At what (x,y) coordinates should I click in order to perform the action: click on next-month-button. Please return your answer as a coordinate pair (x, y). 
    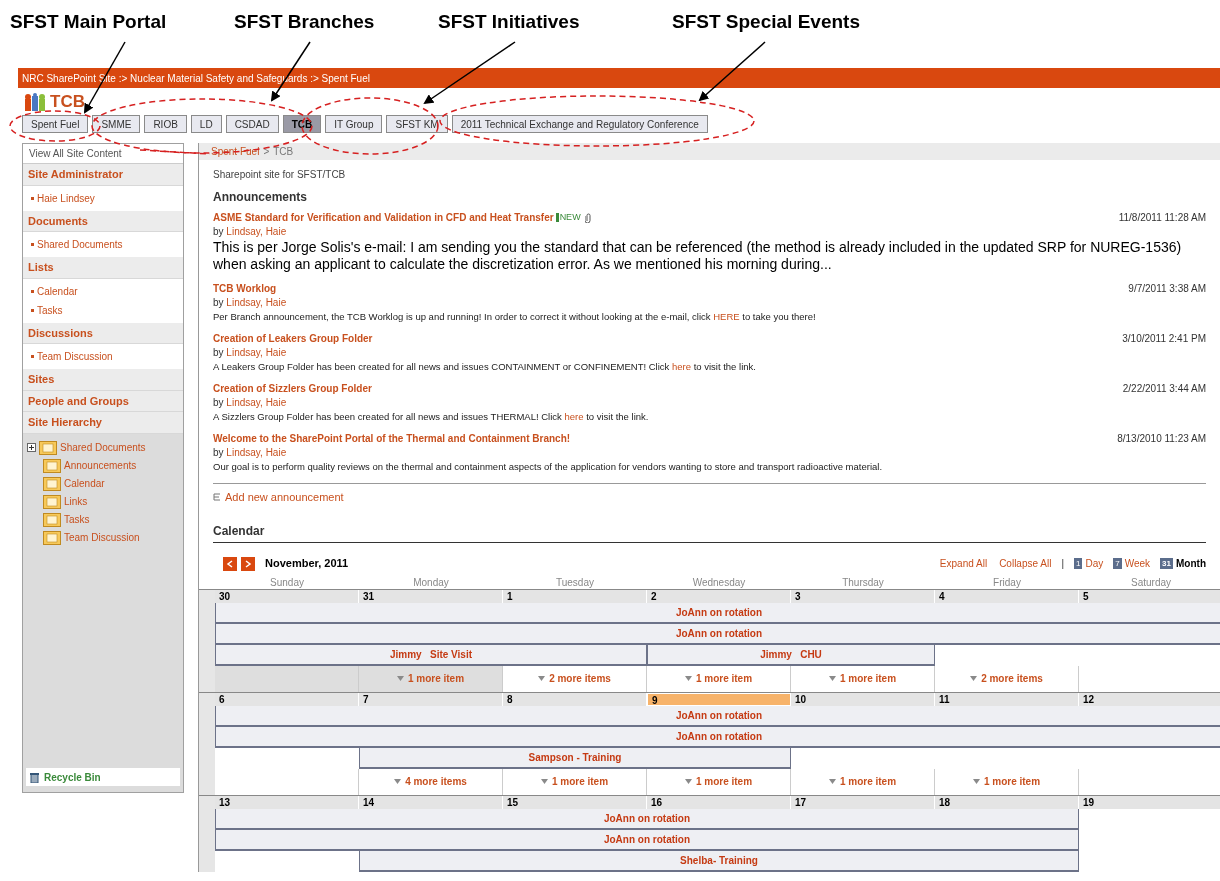
    Looking at the image, I should click on (248, 563).